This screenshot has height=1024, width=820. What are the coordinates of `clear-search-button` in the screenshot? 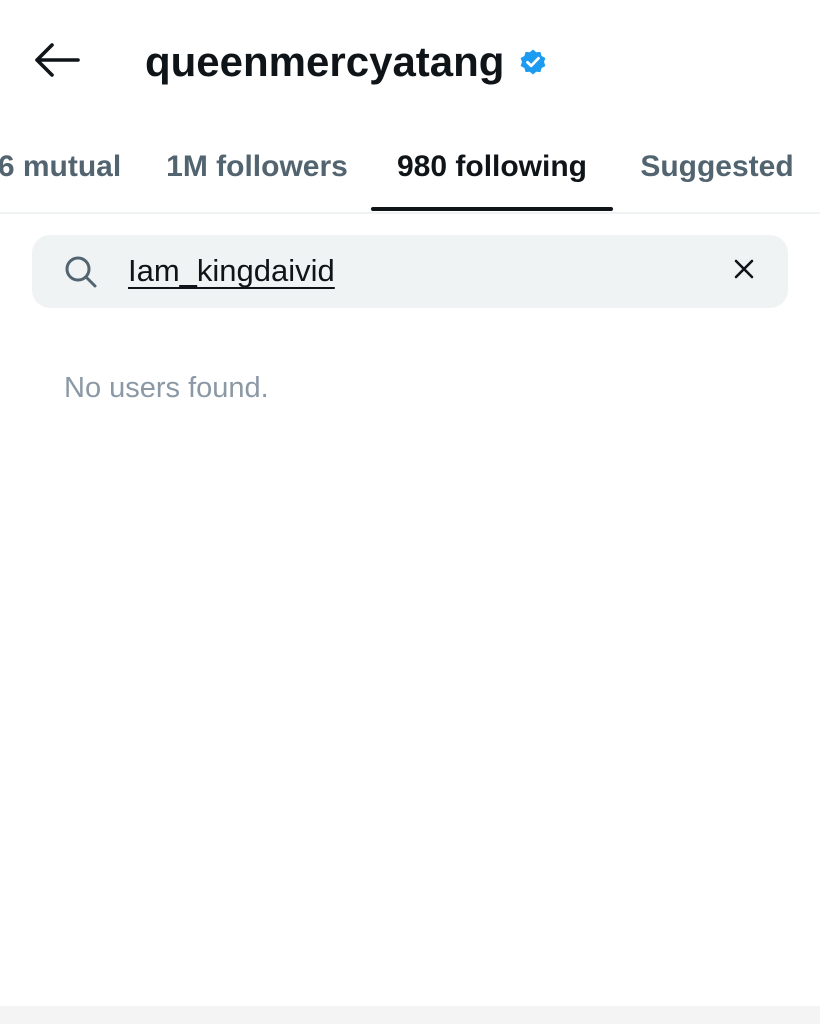 It's located at (744, 271).